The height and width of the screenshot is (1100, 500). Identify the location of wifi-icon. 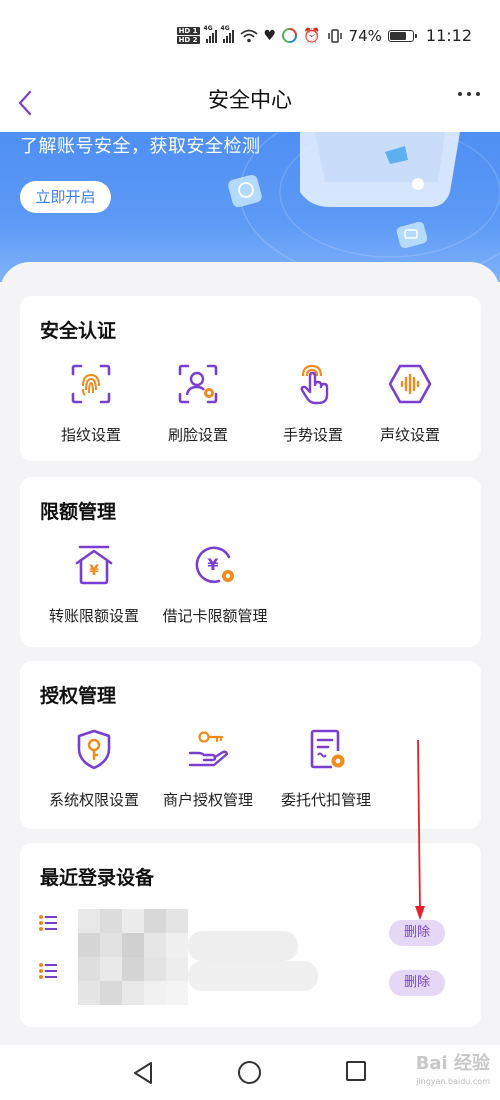
(248, 35).